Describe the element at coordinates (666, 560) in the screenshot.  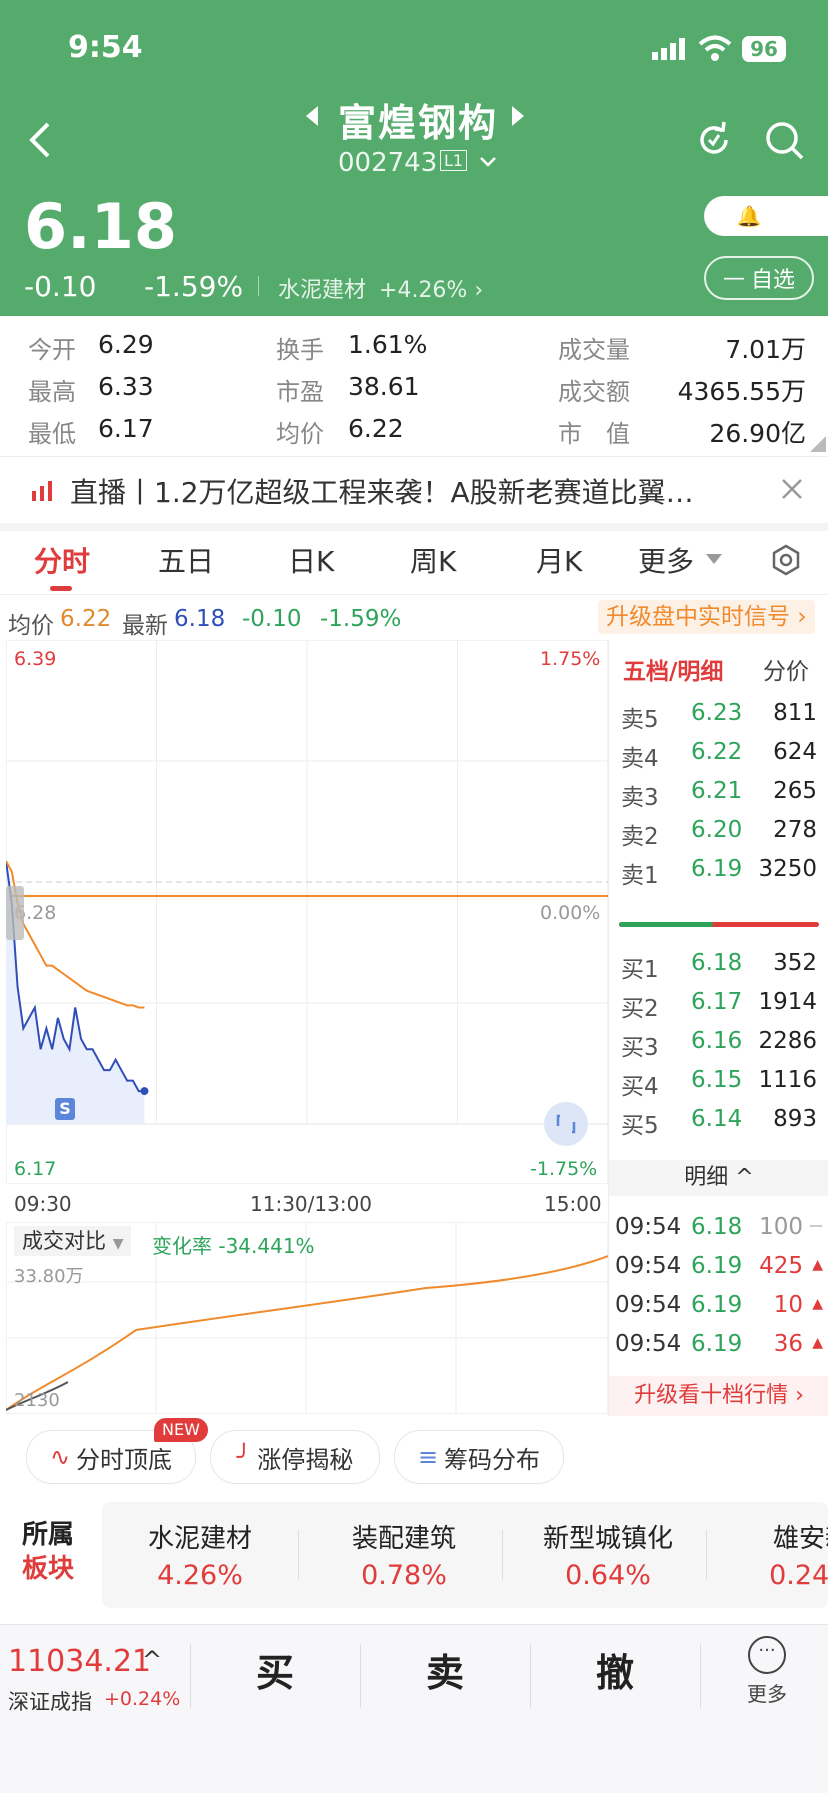
I see `tab-more: 更多` at that location.